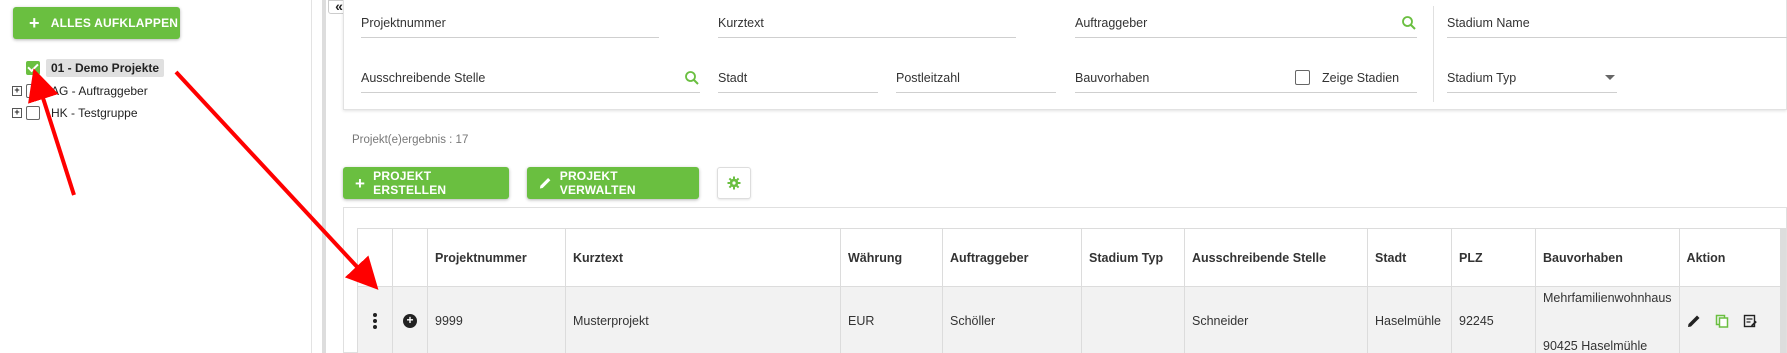 This screenshot has height=353, width=1787. What do you see at coordinates (1750, 321) in the screenshot?
I see `notes-icon` at bounding box center [1750, 321].